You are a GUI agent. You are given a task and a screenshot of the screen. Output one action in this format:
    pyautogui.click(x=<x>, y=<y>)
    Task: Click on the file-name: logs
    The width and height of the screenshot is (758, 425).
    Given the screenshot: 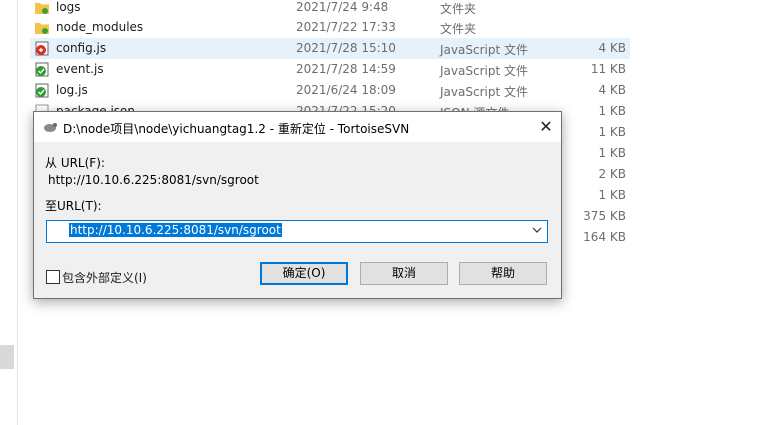 What is the action you would take?
    pyautogui.click(x=68, y=7)
    